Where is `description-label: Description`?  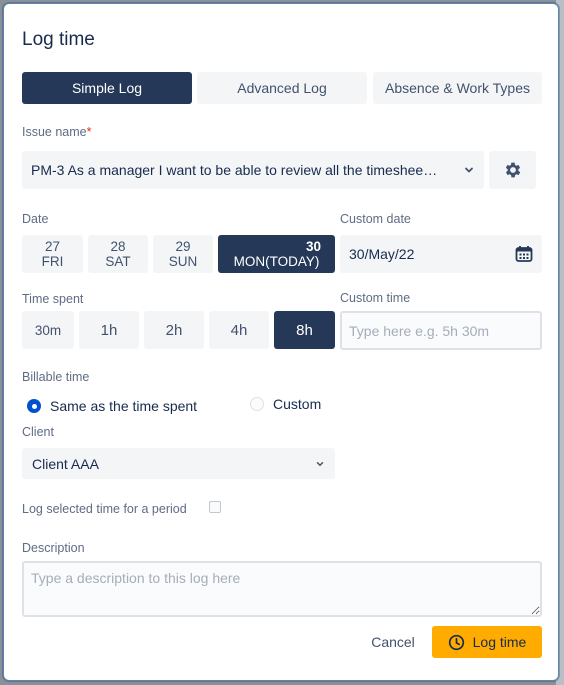 description-label: Description is located at coordinates (53, 548).